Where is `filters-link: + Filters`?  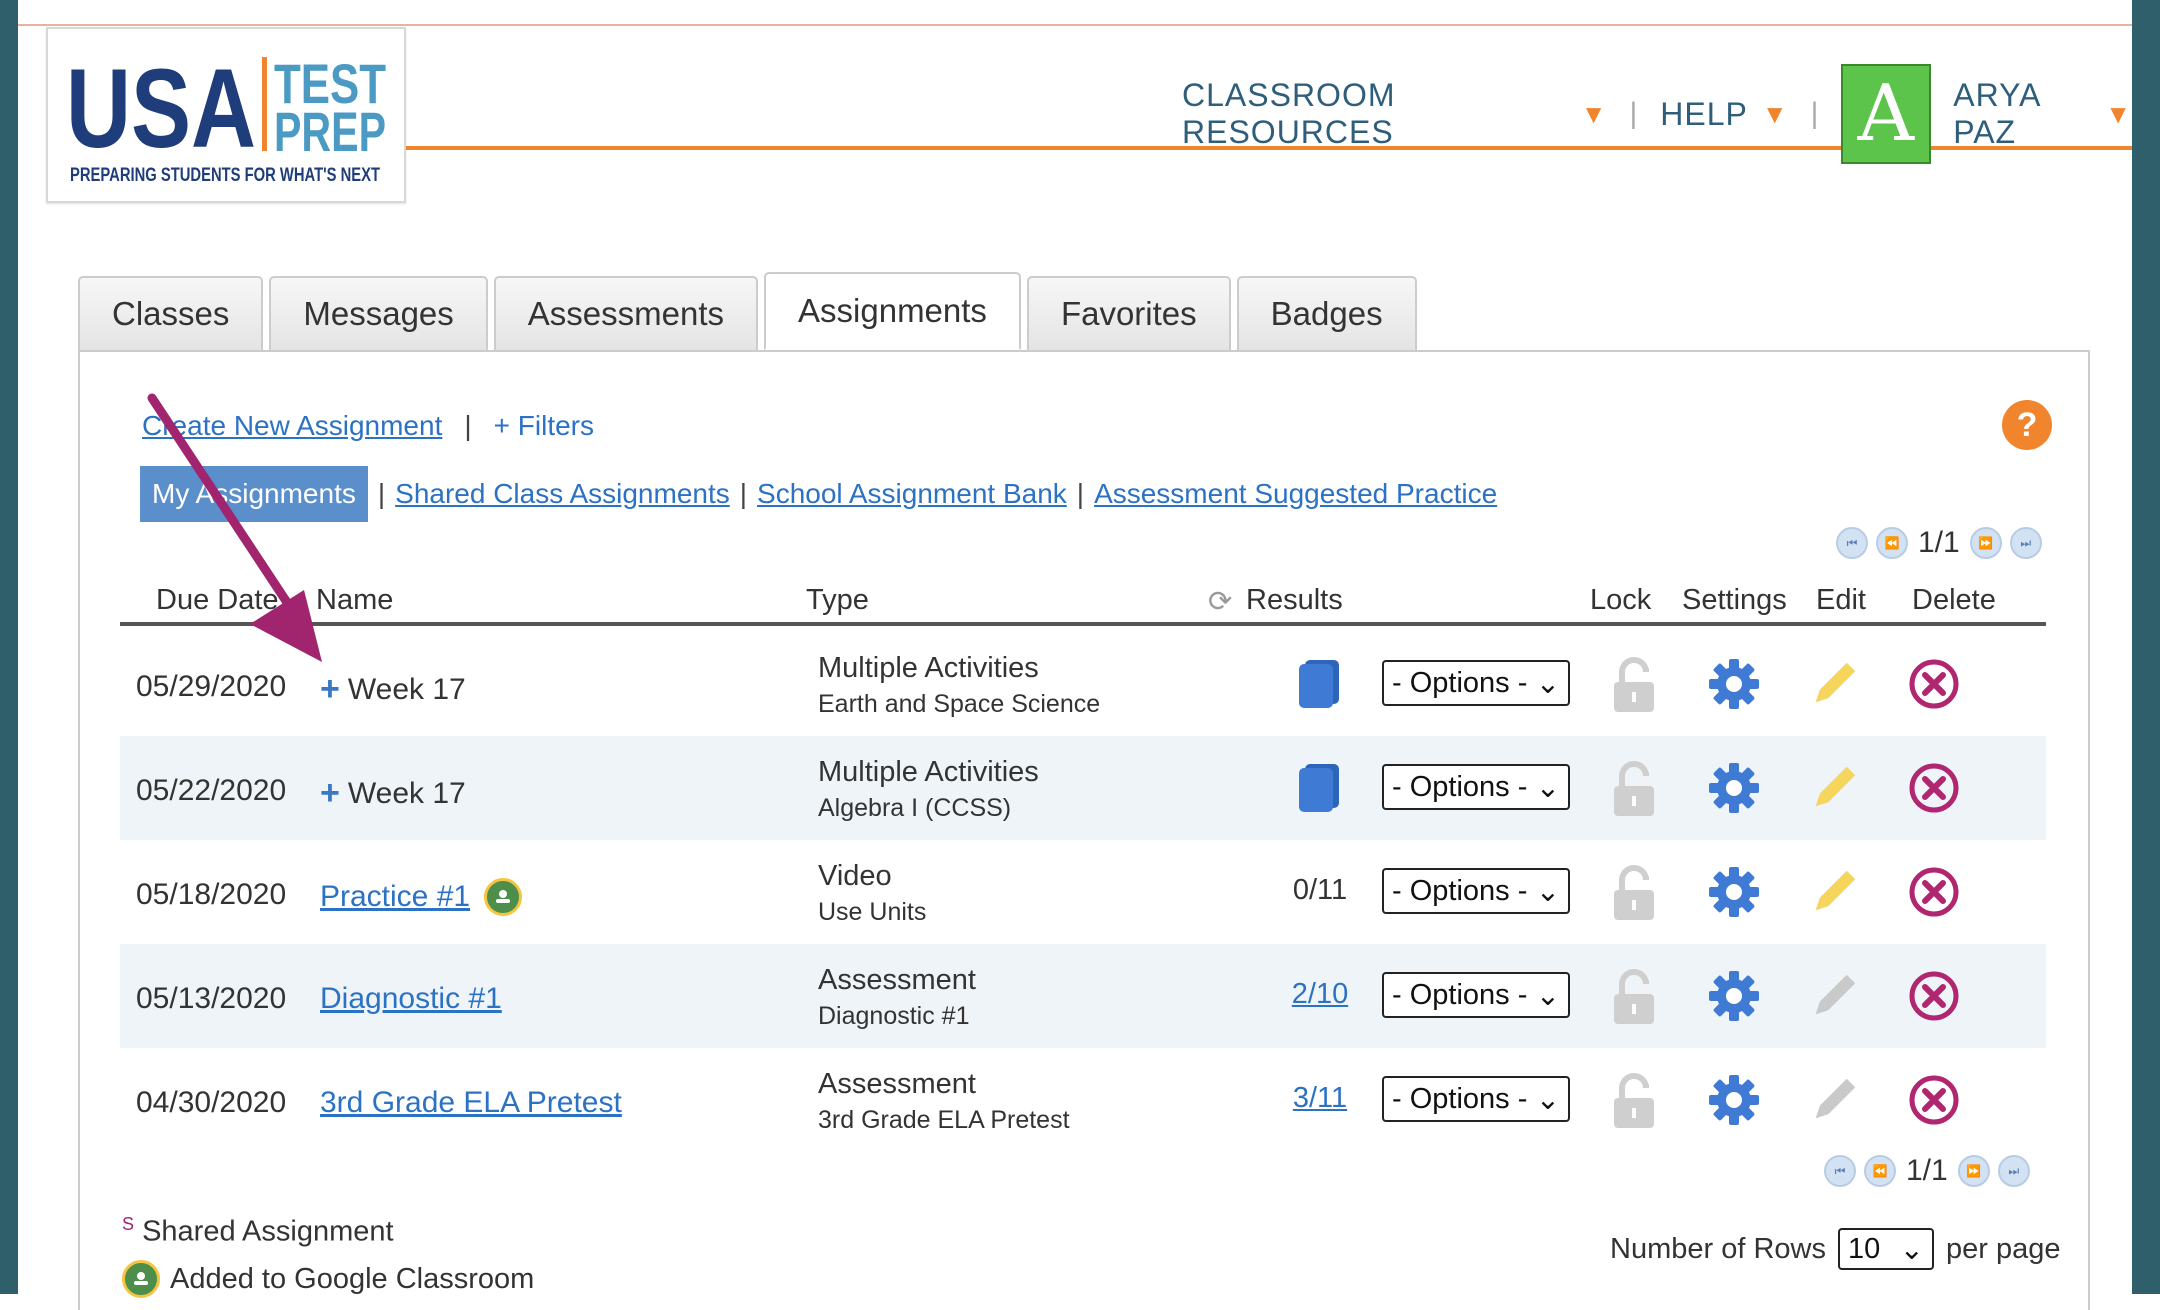
filters-link: + Filters is located at coordinates (544, 426).